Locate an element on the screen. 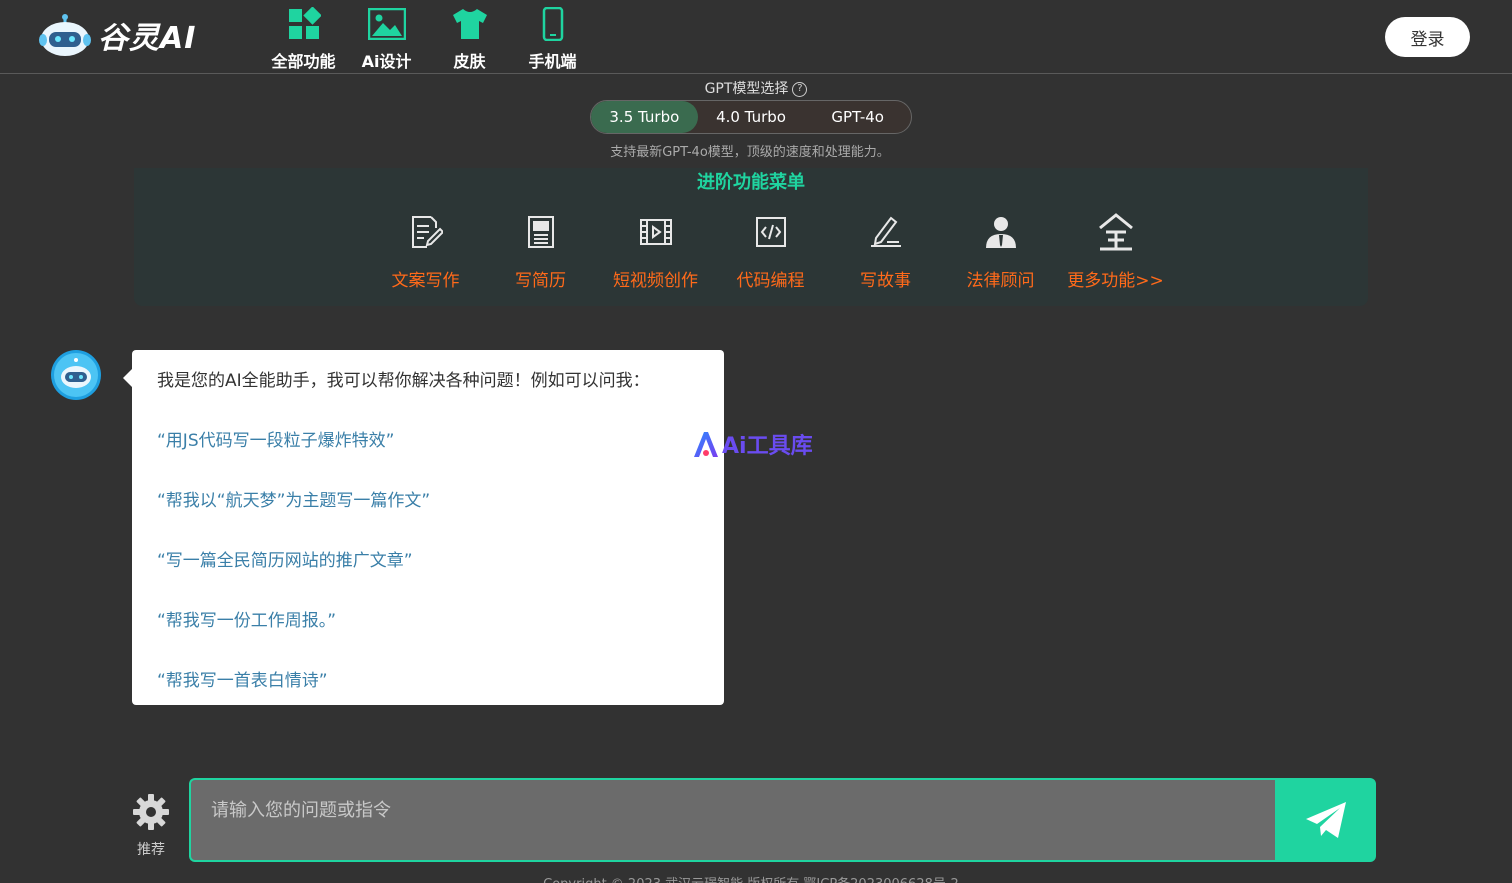 The image size is (1512, 883). nav-label: 全部功能 is located at coordinates (303, 61).